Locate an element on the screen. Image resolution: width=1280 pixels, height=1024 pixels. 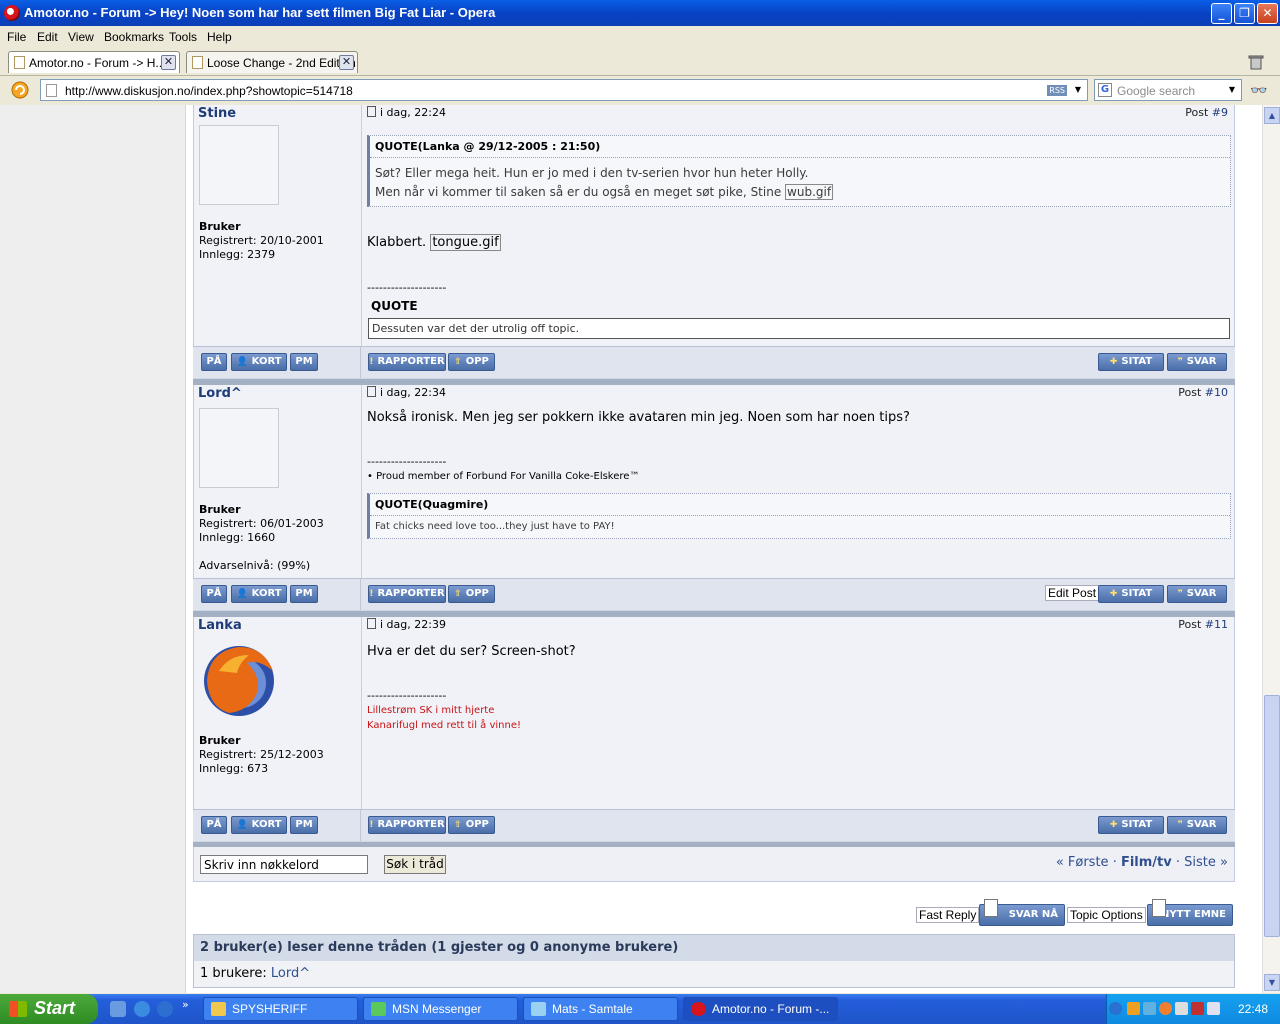
keyword-input: Skriv inn nøkkelord is located at coordinates (284, 864).